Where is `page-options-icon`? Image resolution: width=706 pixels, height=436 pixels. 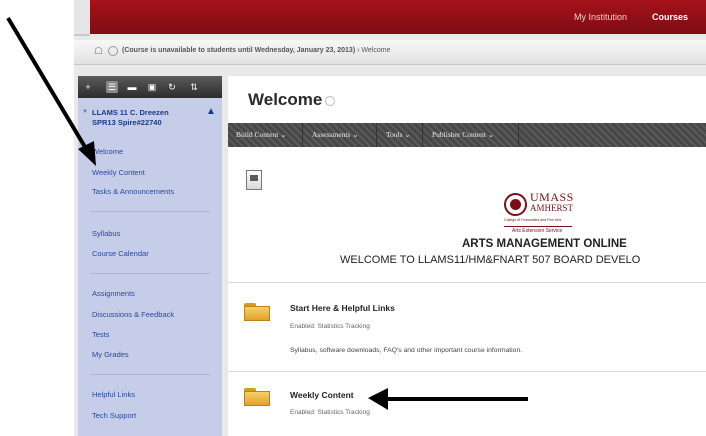
page-options-icon is located at coordinates (330, 100).